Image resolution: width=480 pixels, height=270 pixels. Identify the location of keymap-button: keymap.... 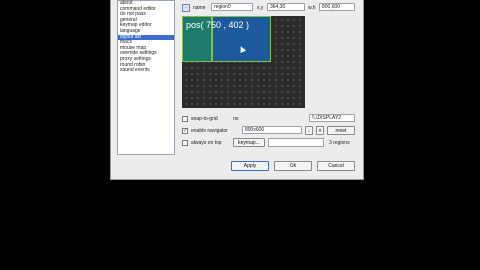
(249, 142).